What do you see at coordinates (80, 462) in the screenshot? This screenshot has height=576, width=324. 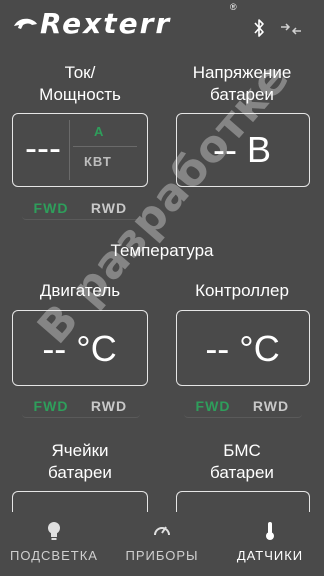 I see `battery-cells-label: Ячейки батареи` at bounding box center [80, 462].